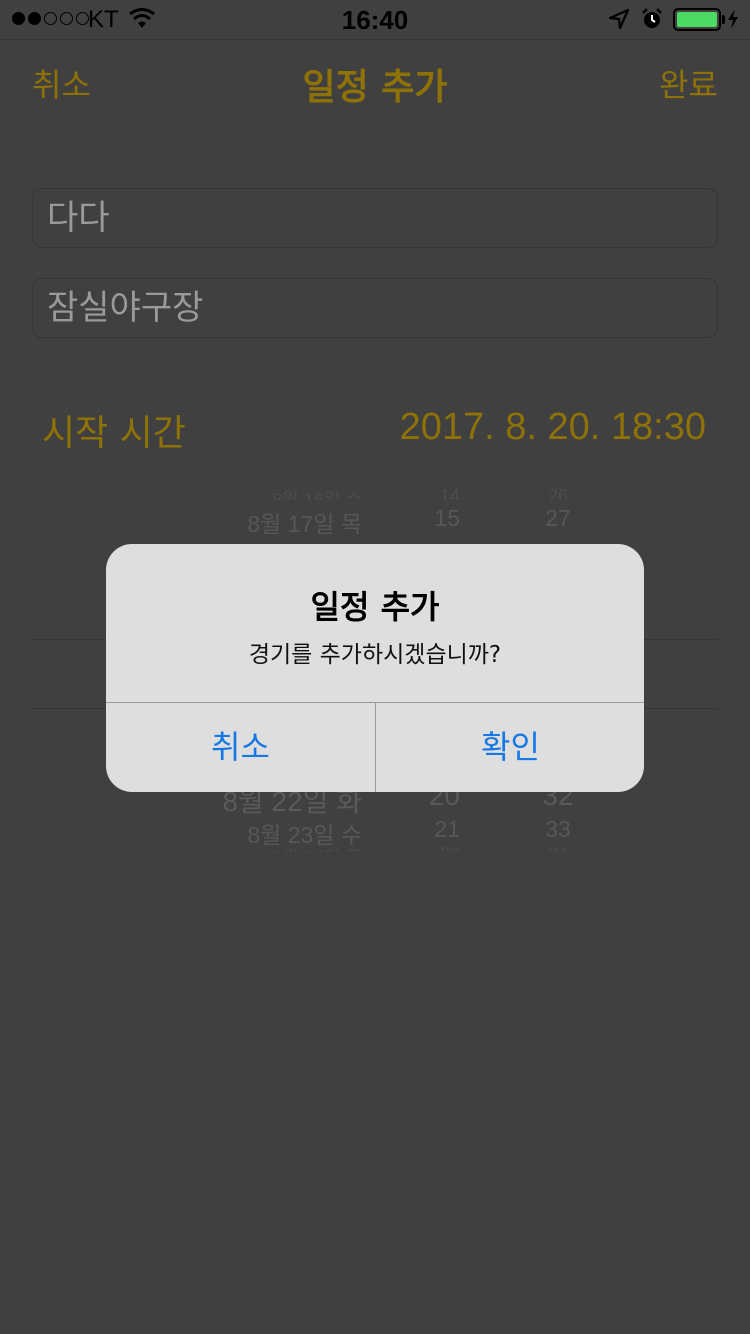 The width and height of the screenshot is (750, 1334). I want to click on battery-icon, so click(697, 19).